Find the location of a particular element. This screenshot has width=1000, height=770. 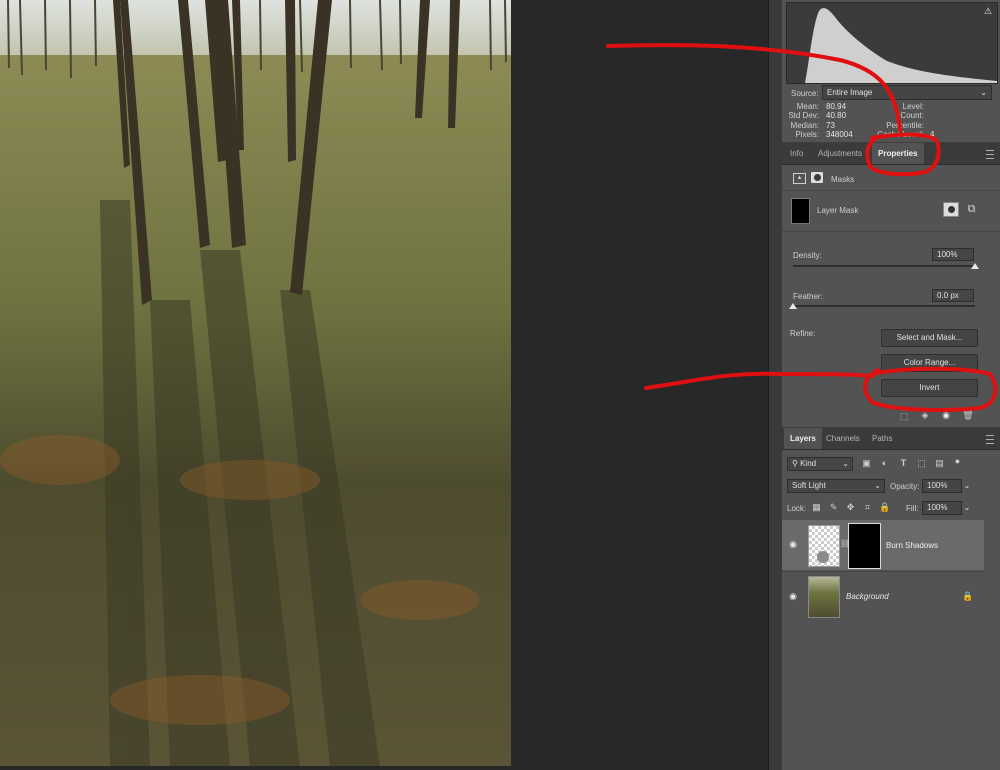

tab-info: Info is located at coordinates (796, 153).